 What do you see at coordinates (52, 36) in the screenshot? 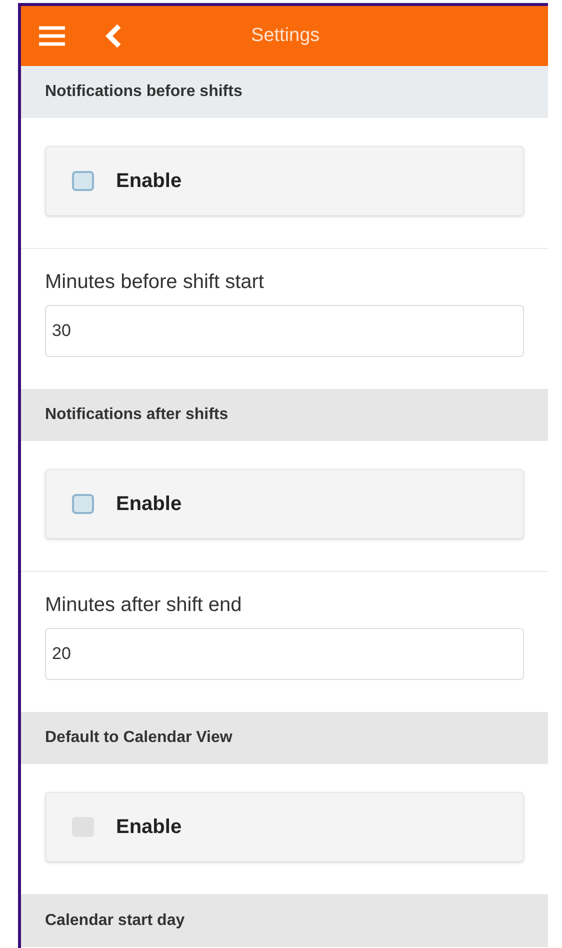
I see `menu-icon` at bounding box center [52, 36].